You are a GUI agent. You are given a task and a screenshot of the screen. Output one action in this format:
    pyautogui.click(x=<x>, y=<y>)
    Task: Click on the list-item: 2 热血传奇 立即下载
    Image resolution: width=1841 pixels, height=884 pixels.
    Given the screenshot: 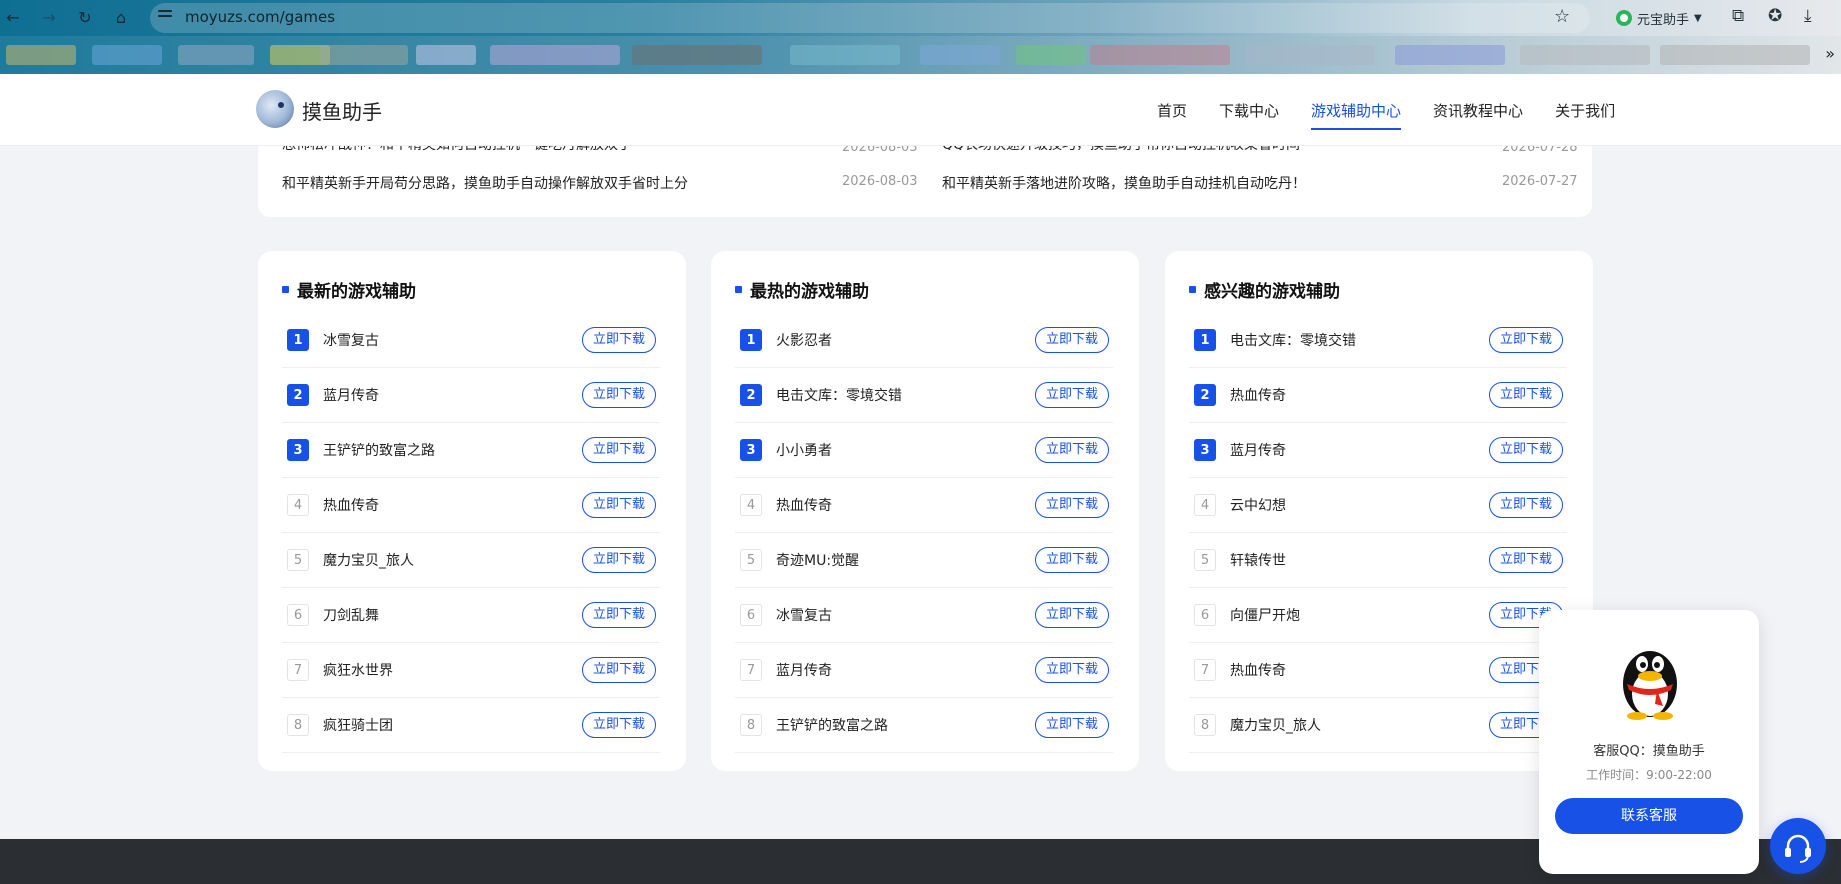 What is the action you would take?
    pyautogui.click(x=1378, y=395)
    